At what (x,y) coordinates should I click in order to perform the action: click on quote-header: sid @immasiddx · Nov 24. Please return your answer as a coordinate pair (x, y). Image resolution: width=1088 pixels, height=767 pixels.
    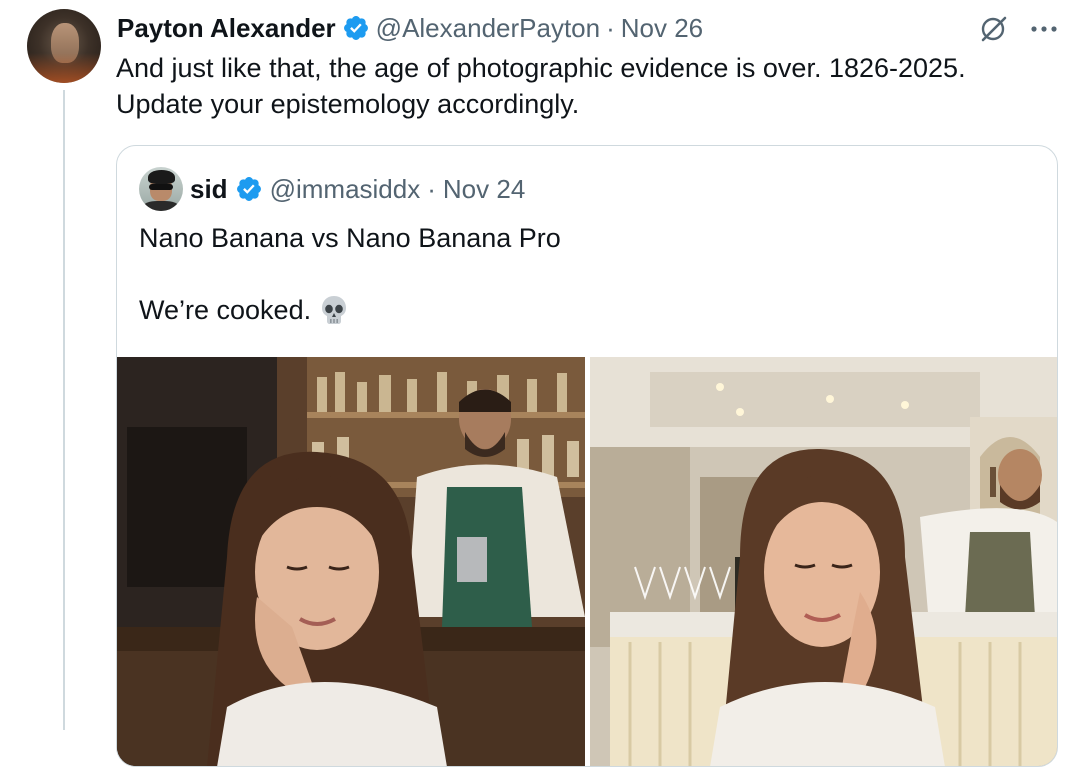
    Looking at the image, I should click on (357, 189).